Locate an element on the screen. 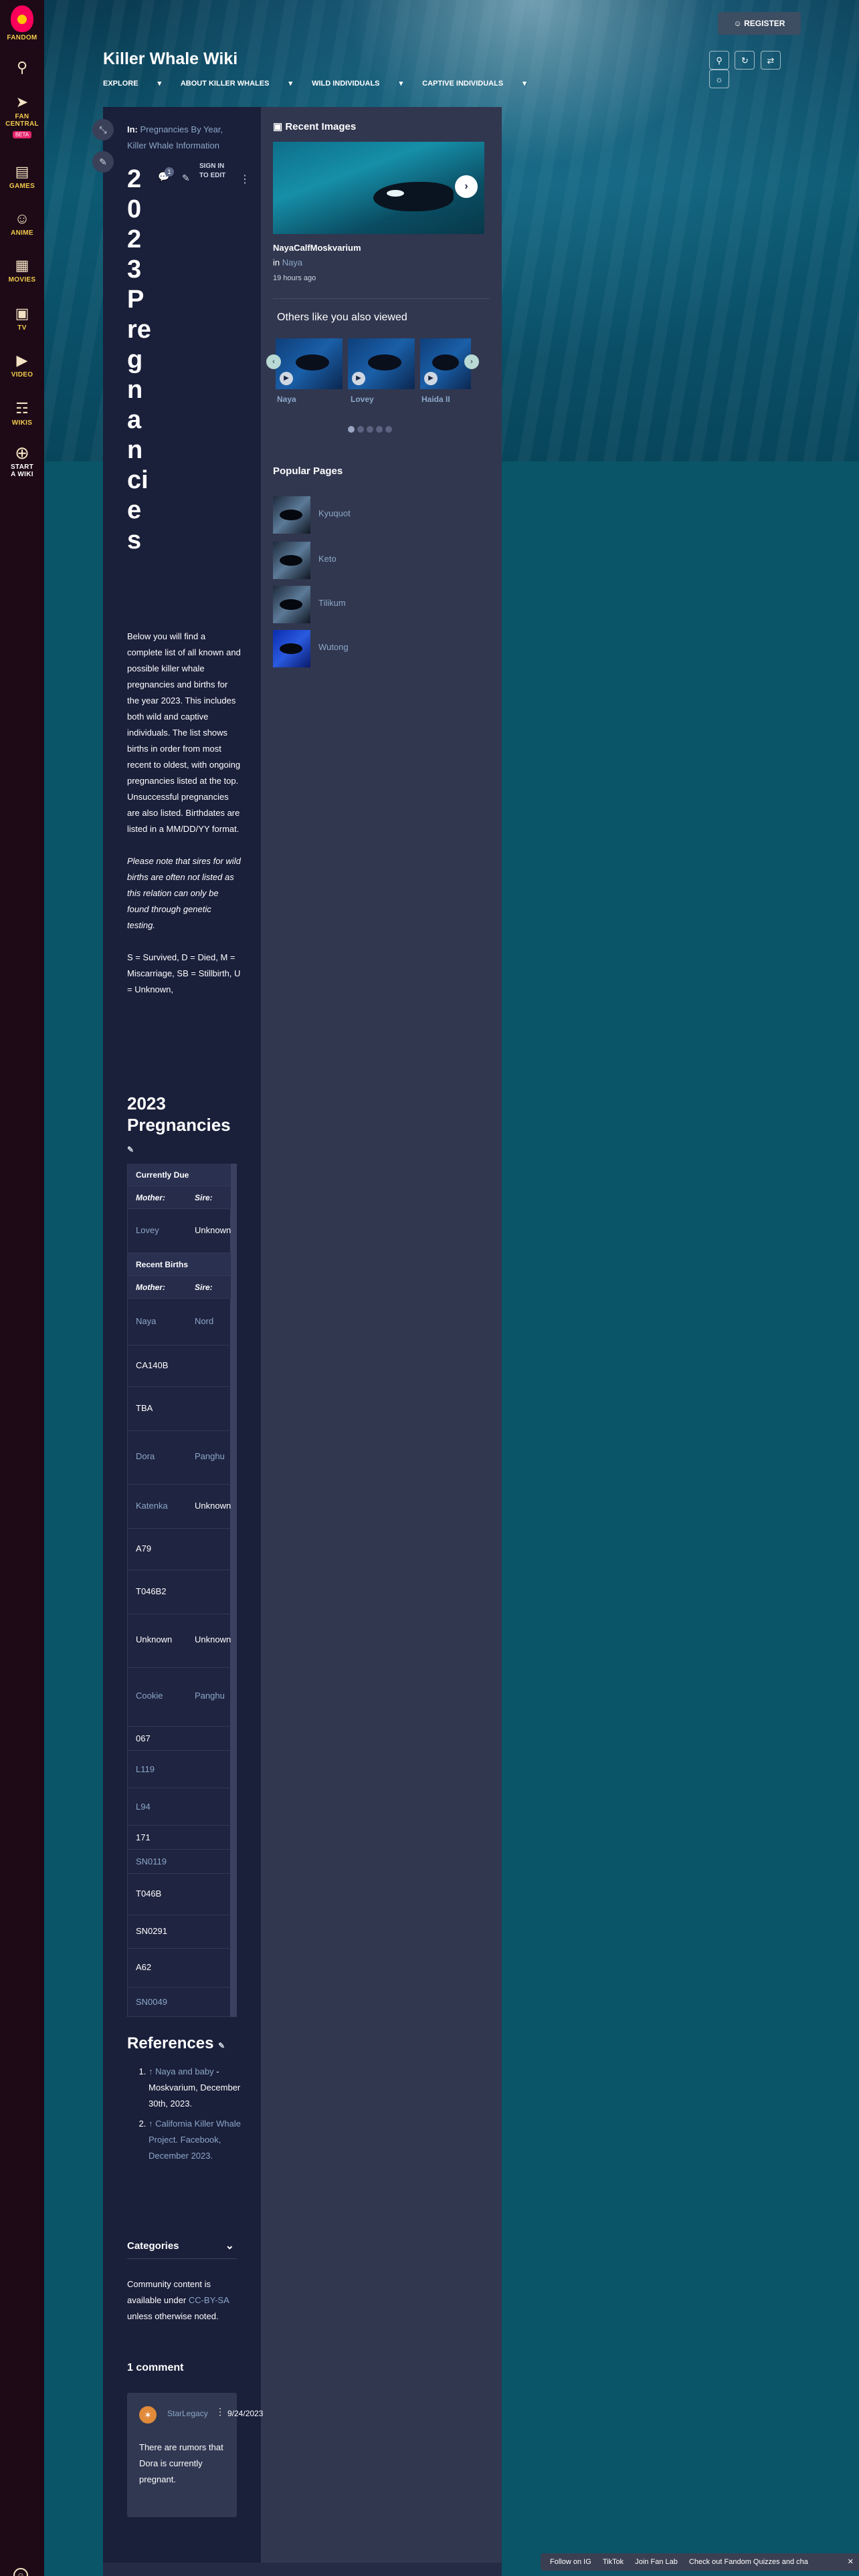 The width and height of the screenshot is (859, 2576). popular-pages-heading: Popular Pages is located at coordinates (308, 471).